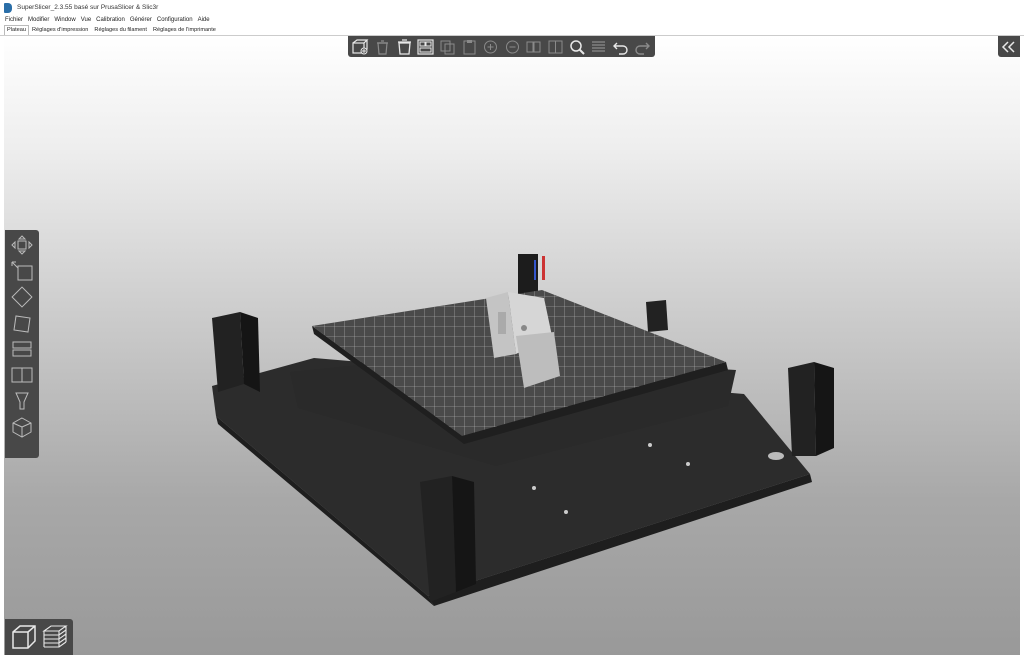 This screenshot has height=658, width=1024. What do you see at coordinates (204, 20) in the screenshot?
I see `menu-aide: Aide` at bounding box center [204, 20].